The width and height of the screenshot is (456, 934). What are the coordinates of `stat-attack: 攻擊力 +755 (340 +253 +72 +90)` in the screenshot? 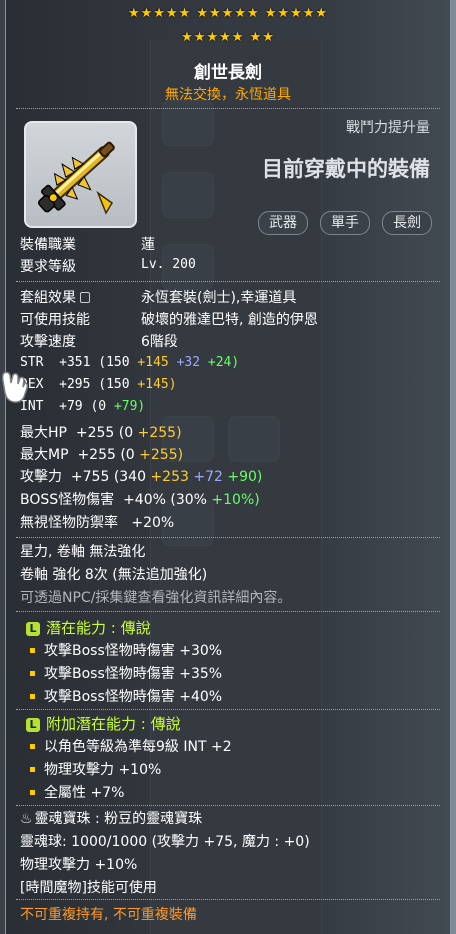 It's located at (141, 477).